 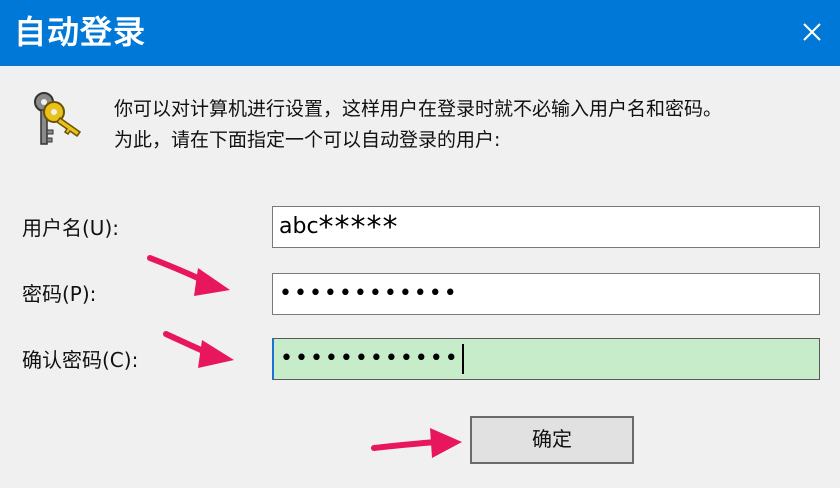 I want to click on instruction-line-2: 为此，请在下面指定一个可以自动登录的用户:, so click(x=307, y=140).